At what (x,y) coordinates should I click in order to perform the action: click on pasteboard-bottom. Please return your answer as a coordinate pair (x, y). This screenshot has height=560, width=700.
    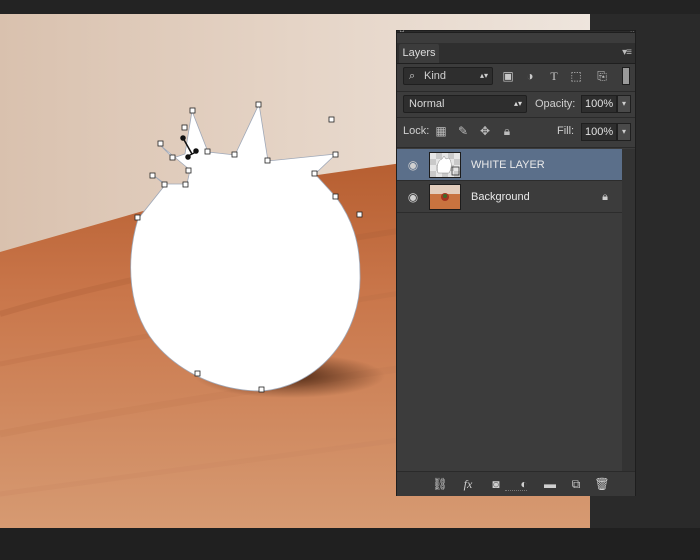
    Looking at the image, I should click on (350, 544).